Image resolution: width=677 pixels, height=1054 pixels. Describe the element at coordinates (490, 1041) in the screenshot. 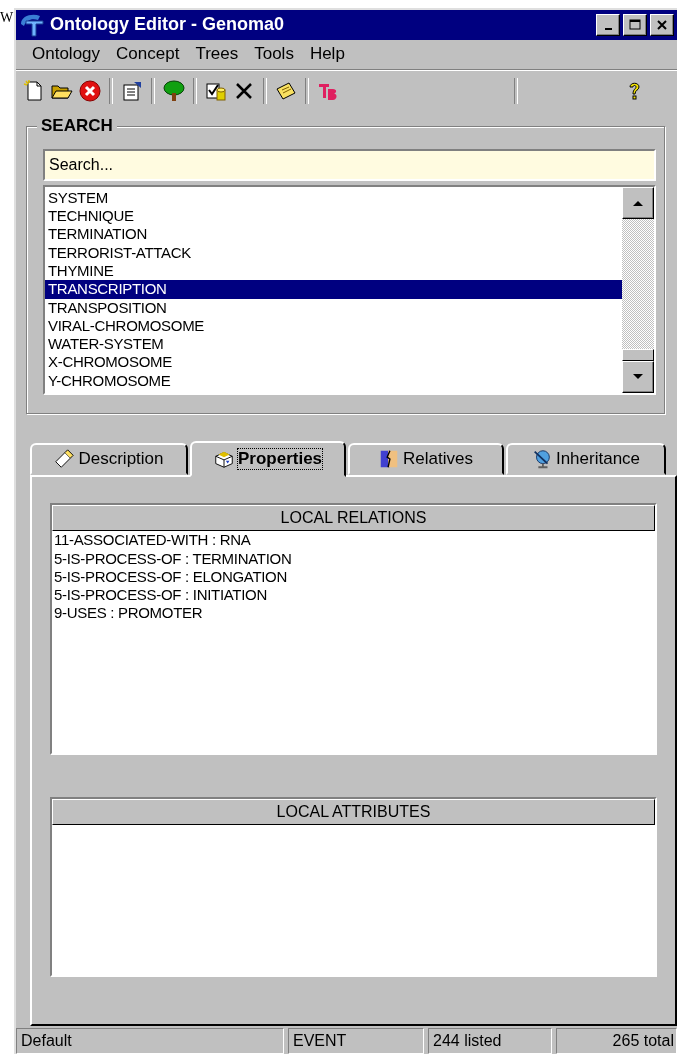

I see `status-cell: 244 listed` at that location.